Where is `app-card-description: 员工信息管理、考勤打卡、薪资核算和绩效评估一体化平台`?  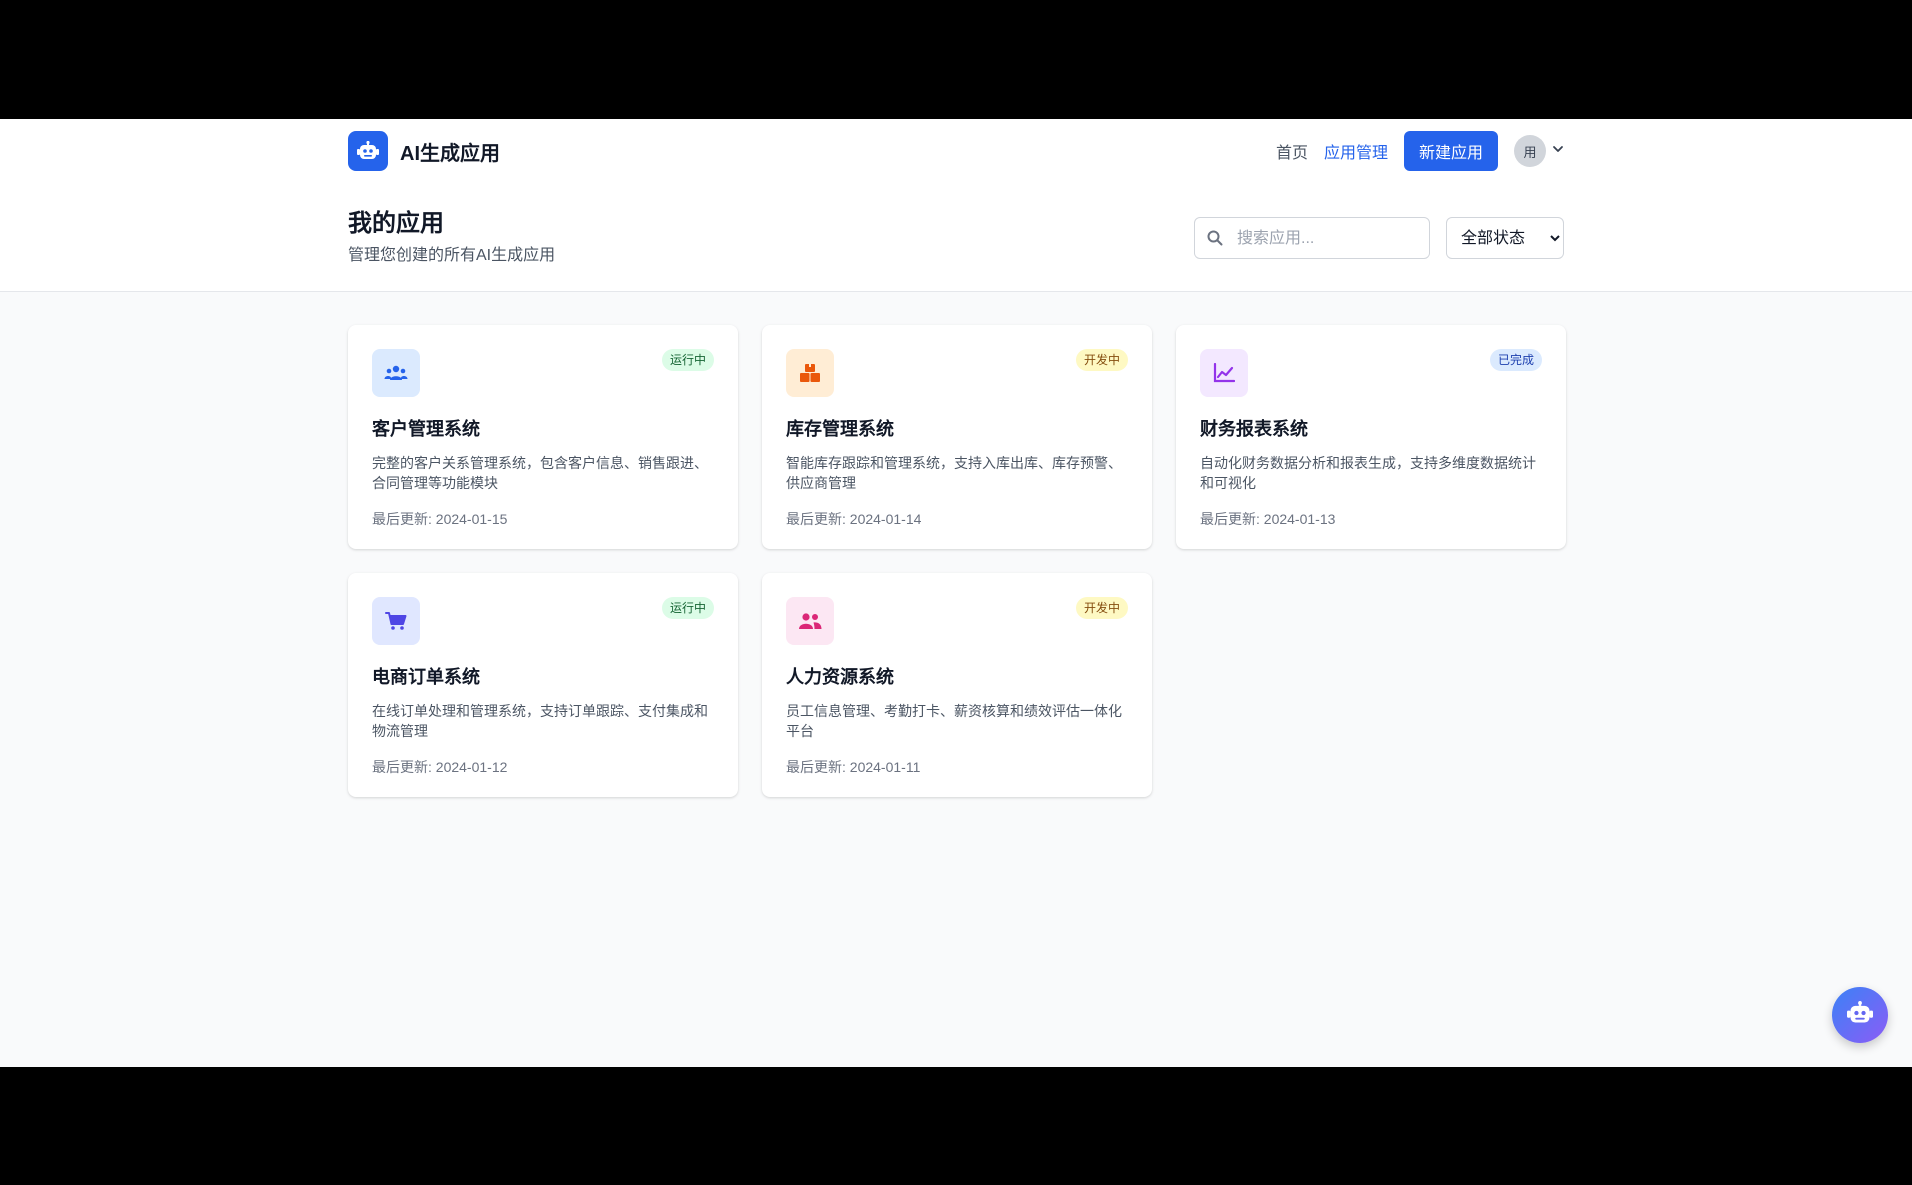 app-card-description: 员工信息管理、考勤打卡、薪资核算和绩效评估一体化平台 is located at coordinates (954, 721).